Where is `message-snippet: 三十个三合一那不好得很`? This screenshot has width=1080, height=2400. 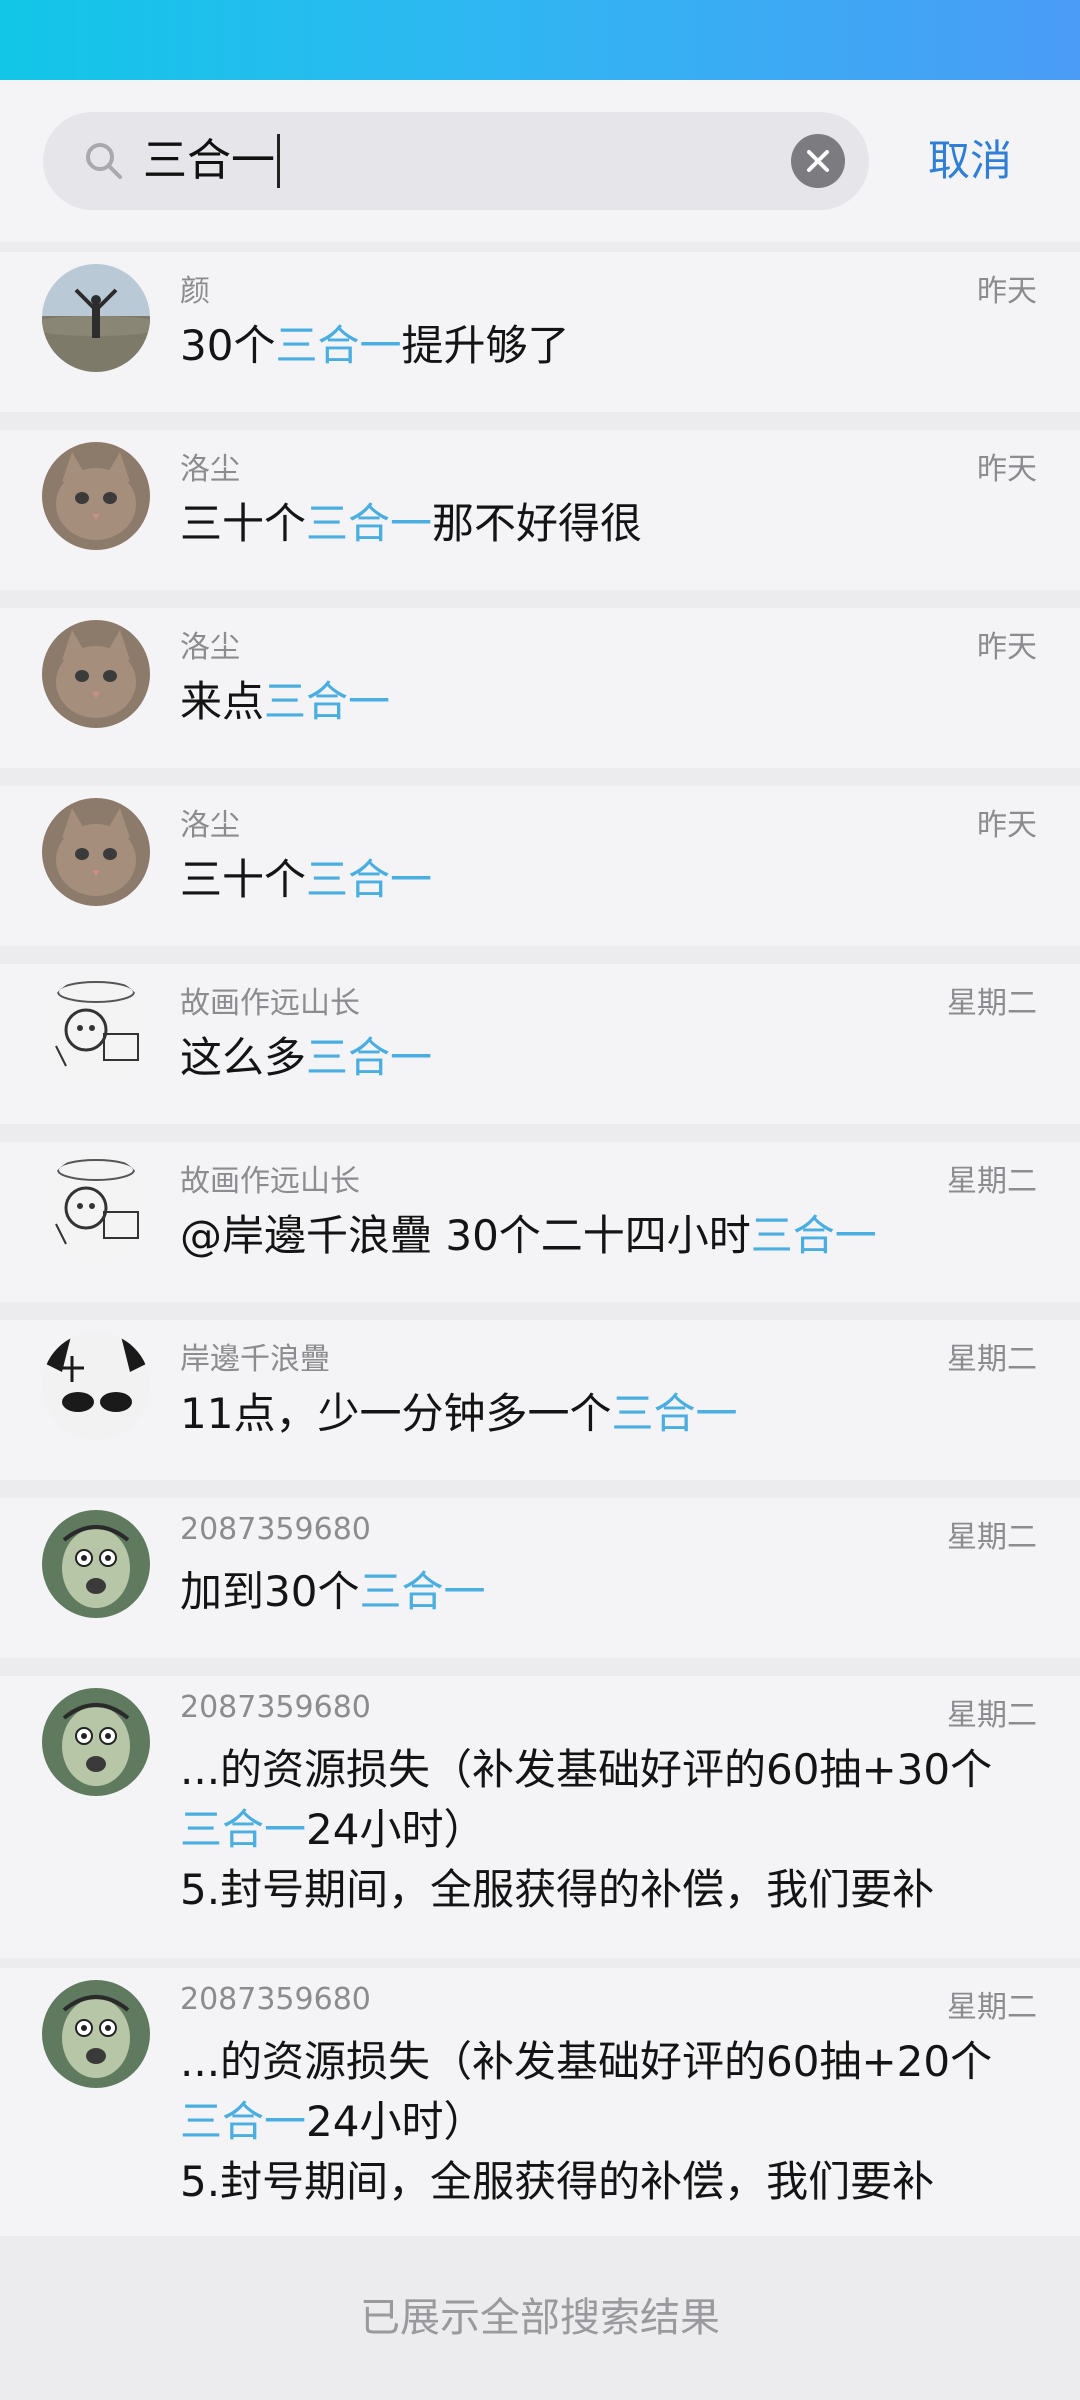
message-snippet: 三十个三合一那不好得很 is located at coordinates (610, 524).